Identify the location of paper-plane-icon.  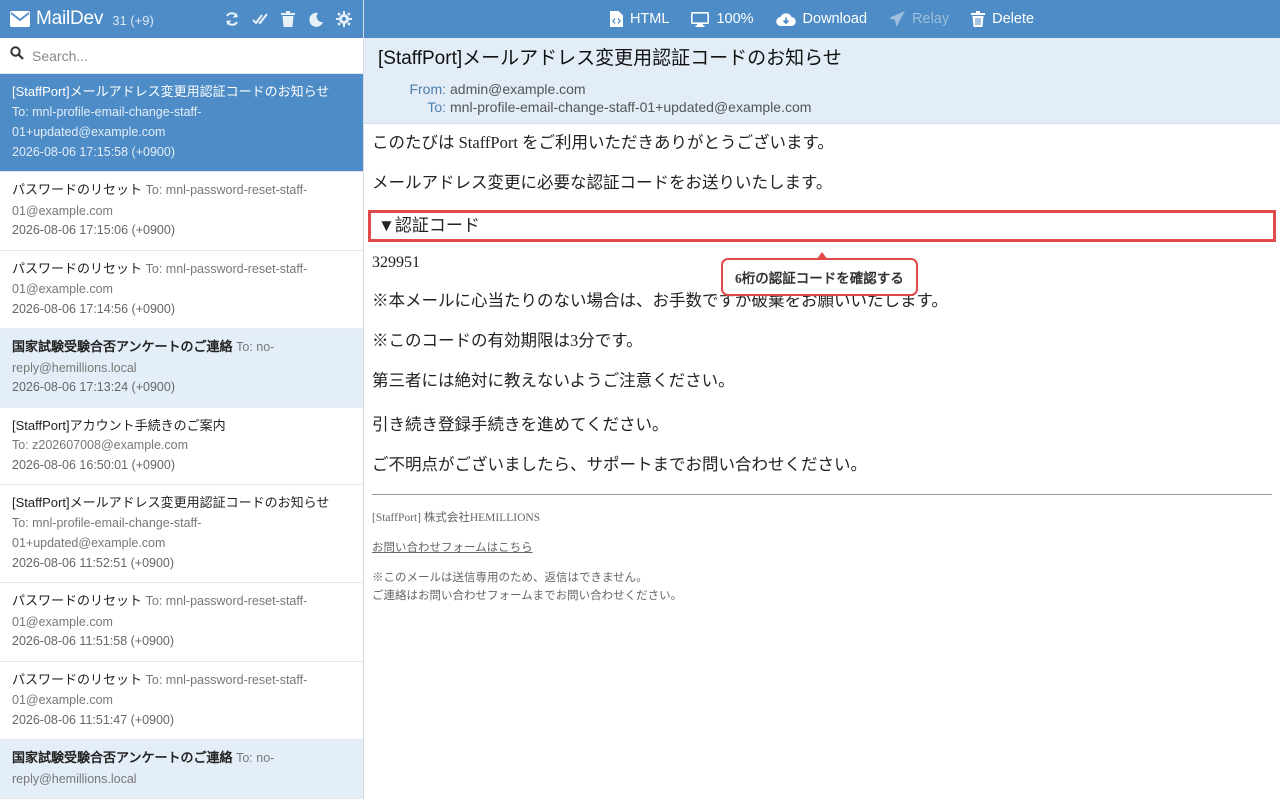
(897, 19).